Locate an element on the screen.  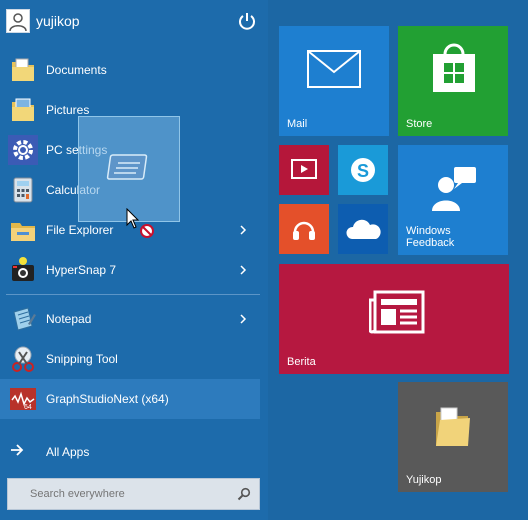
search-box is located at coordinates (133, 494).